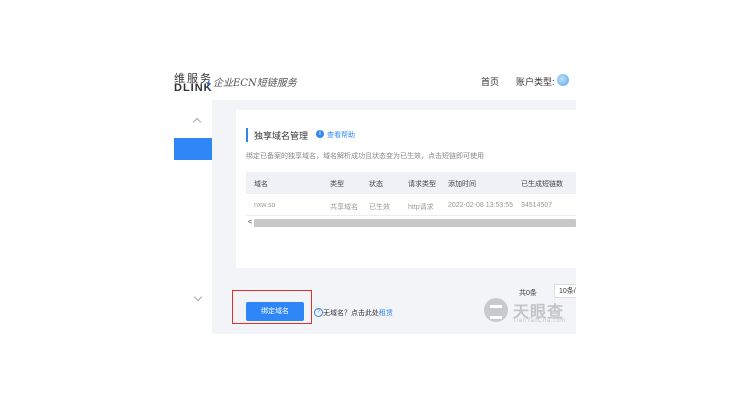 This screenshot has width=750, height=400. I want to click on col-header-added-time: 添加时间, so click(462, 184).